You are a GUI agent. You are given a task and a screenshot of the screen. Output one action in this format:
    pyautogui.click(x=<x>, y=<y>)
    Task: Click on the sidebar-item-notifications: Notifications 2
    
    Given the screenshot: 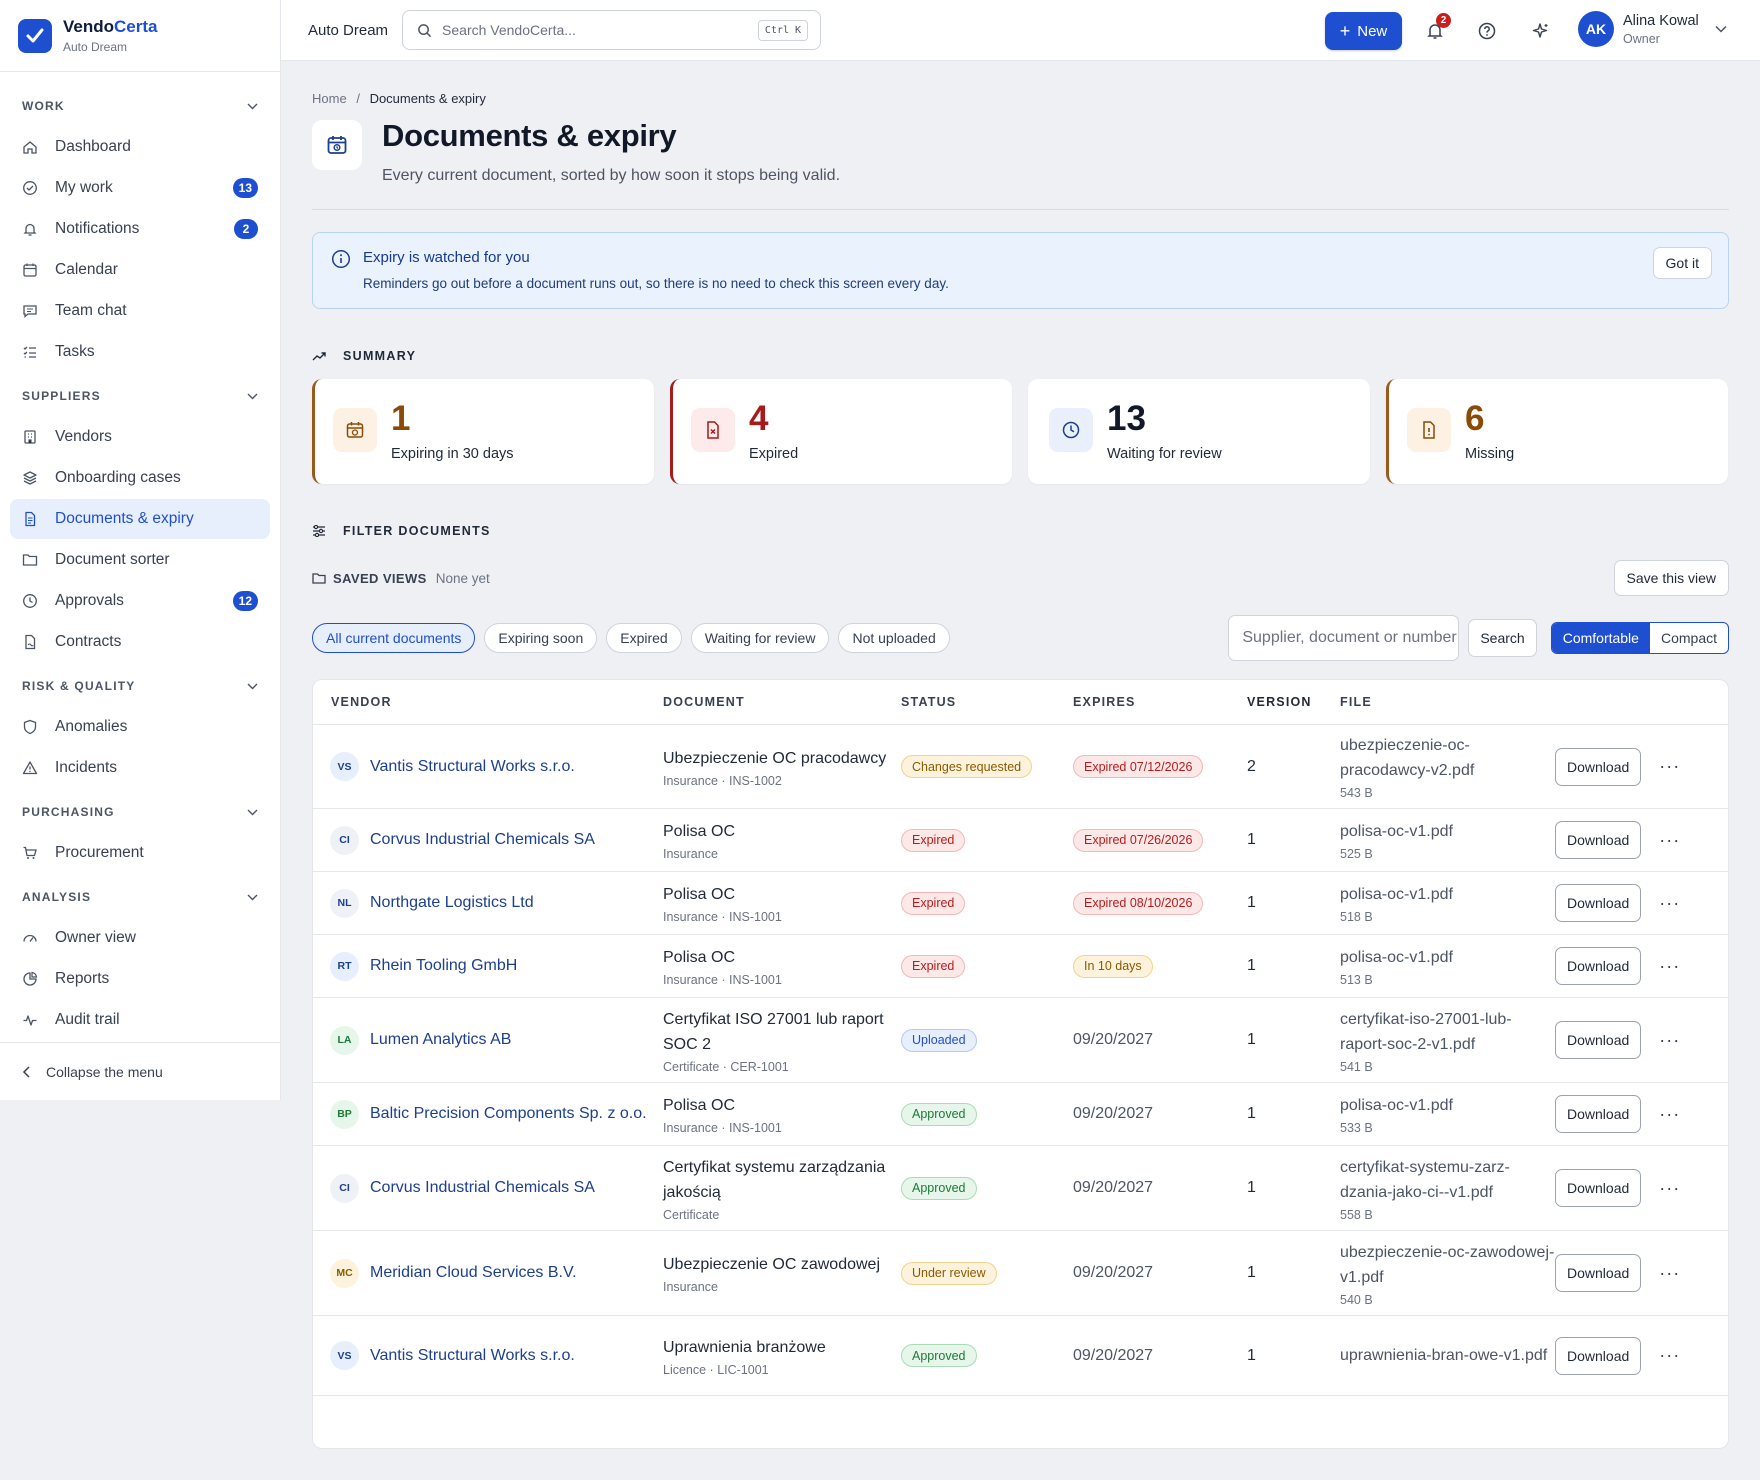 What is the action you would take?
    pyautogui.click(x=140, y=229)
    